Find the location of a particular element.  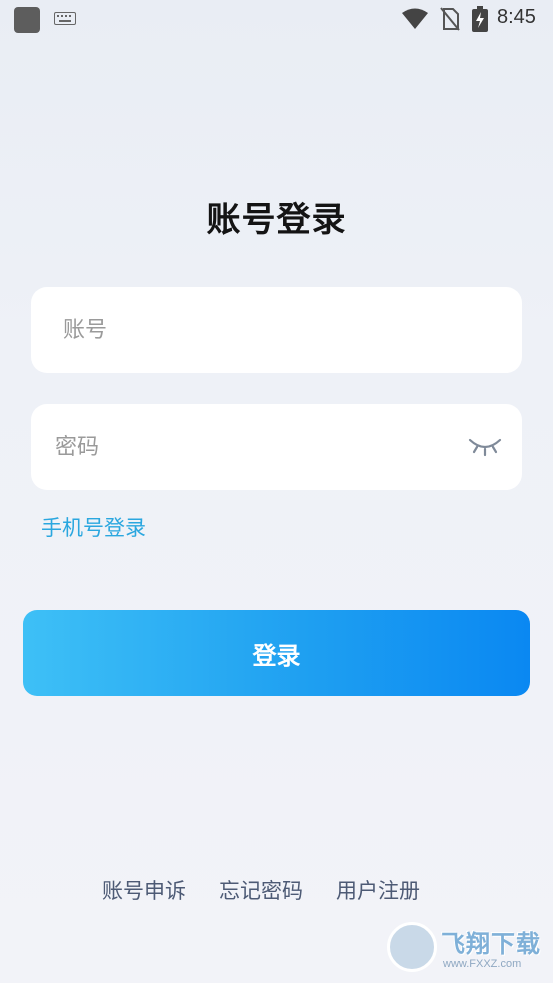

password-field is located at coordinates (276, 447).